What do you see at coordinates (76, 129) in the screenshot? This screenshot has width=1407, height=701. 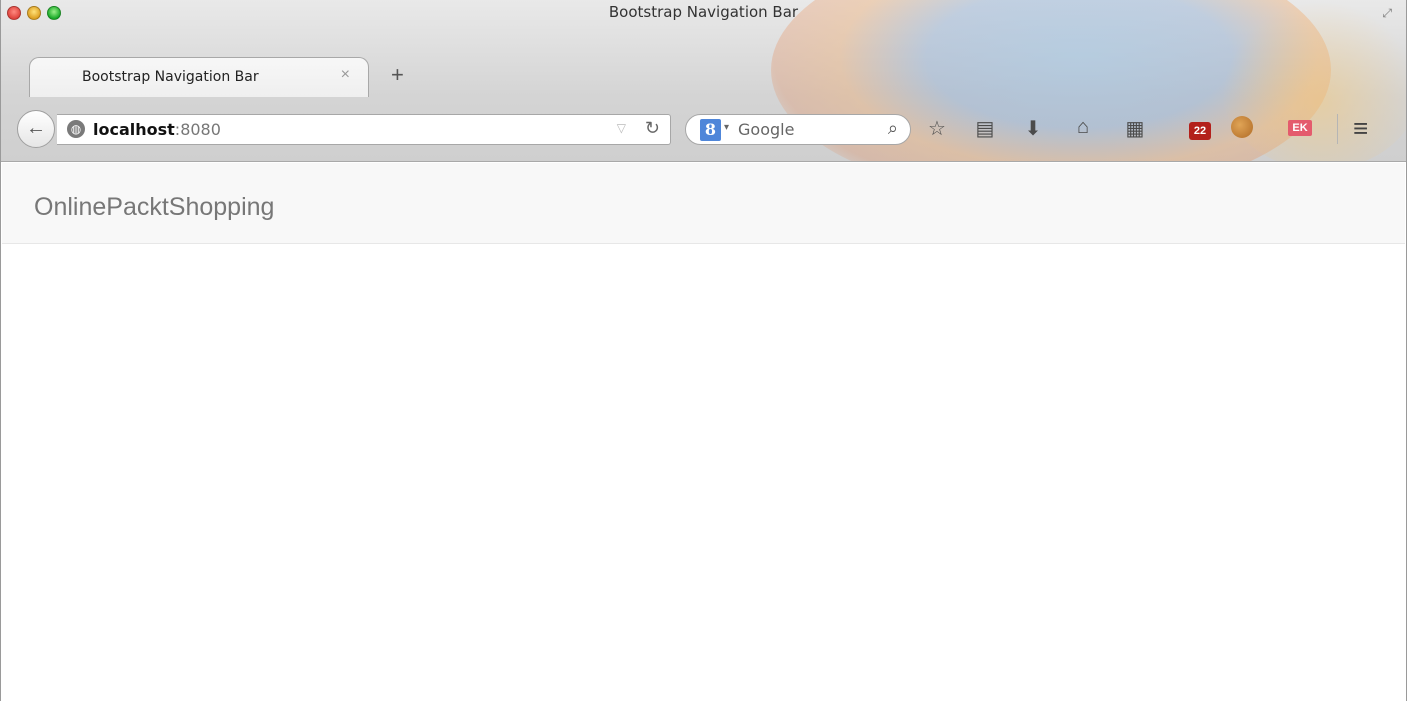 I see `globe-icon: ◍` at bounding box center [76, 129].